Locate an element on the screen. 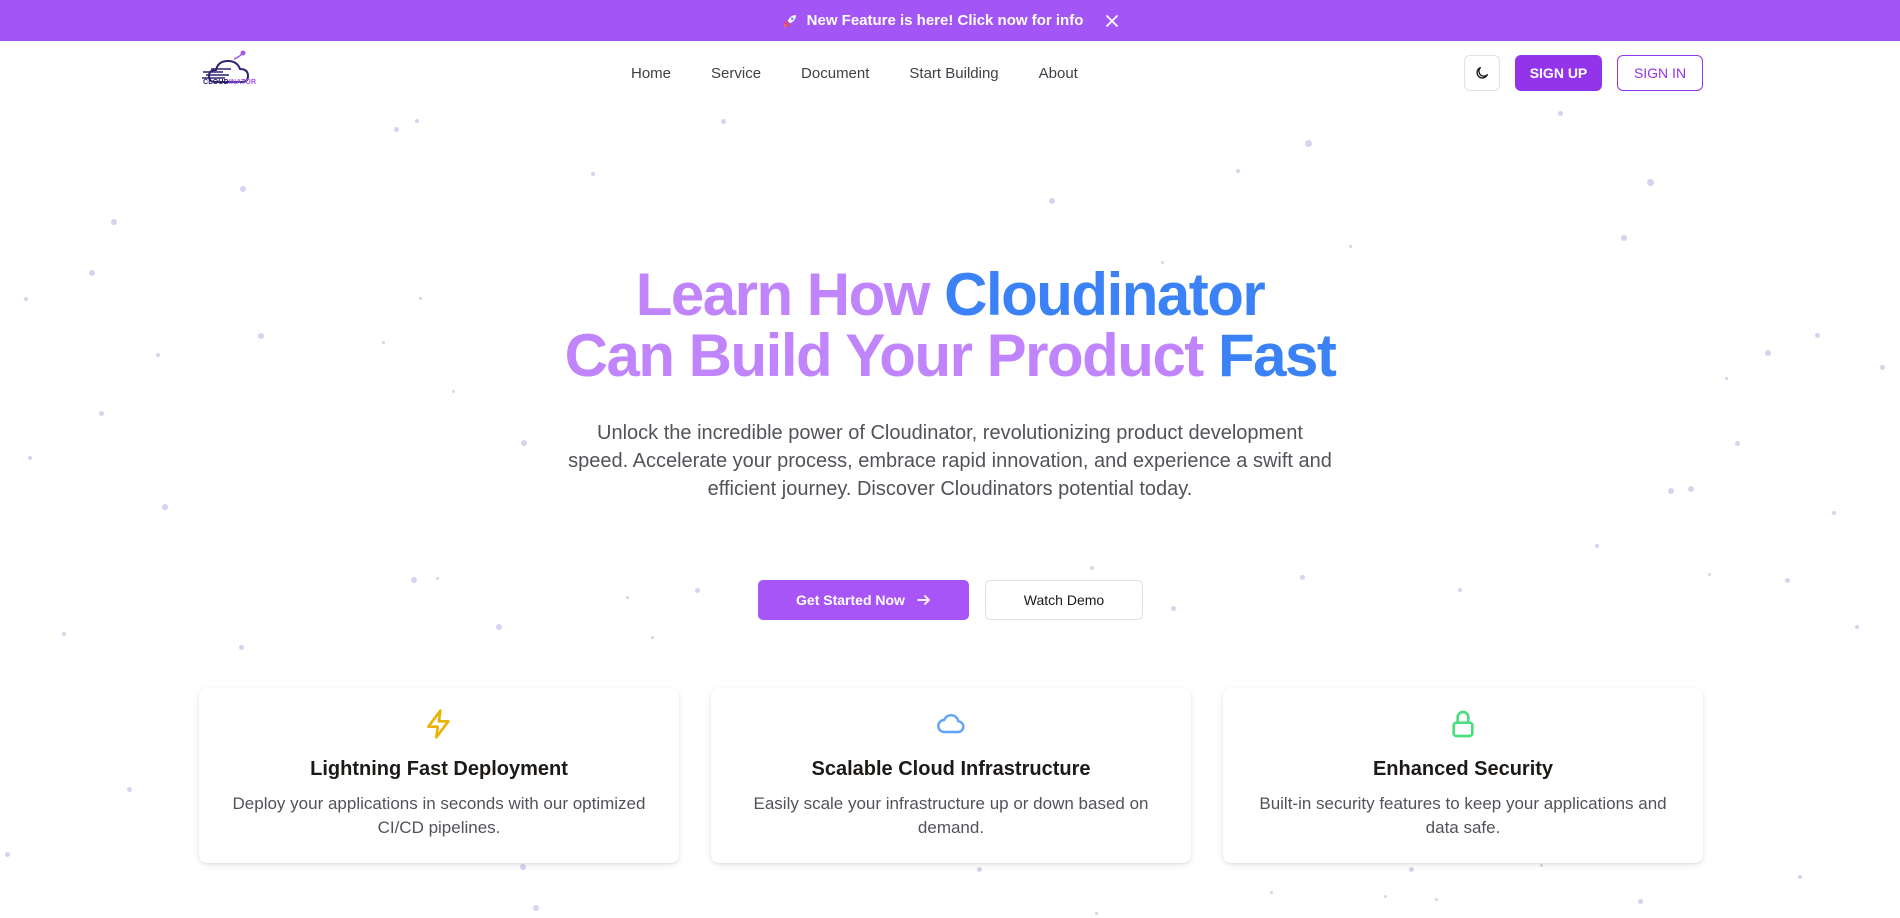 This screenshot has height=918, width=1900. rocket-icon is located at coordinates (790, 21).